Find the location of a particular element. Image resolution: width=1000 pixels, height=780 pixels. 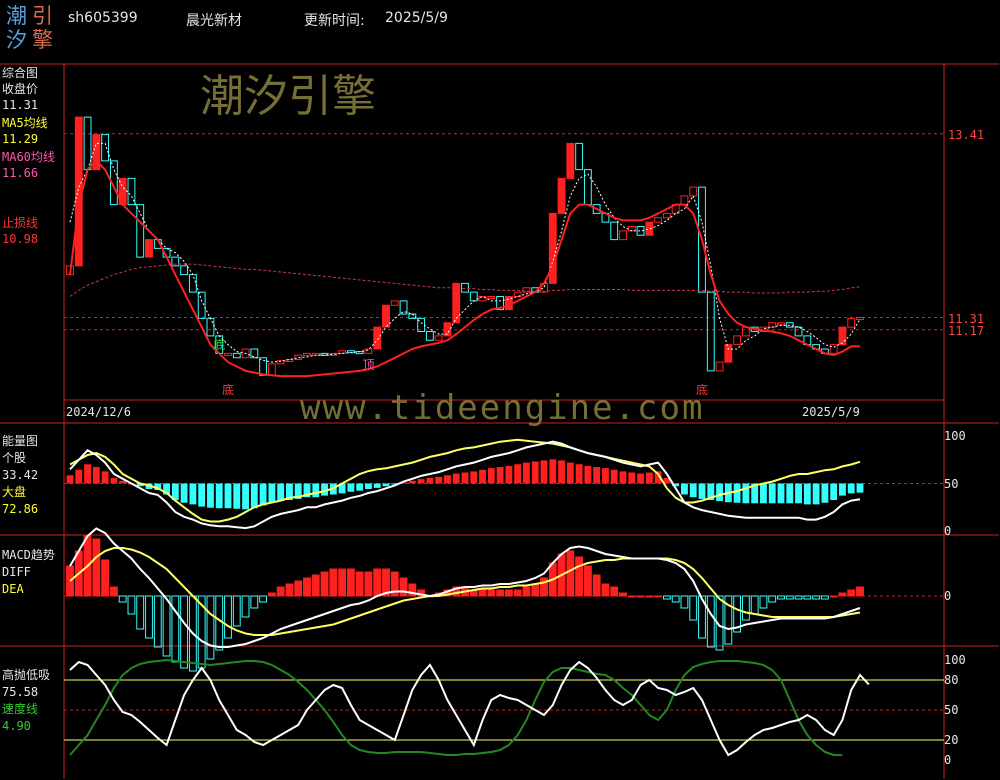

signal-marker: 底 is located at coordinates (219, 345).